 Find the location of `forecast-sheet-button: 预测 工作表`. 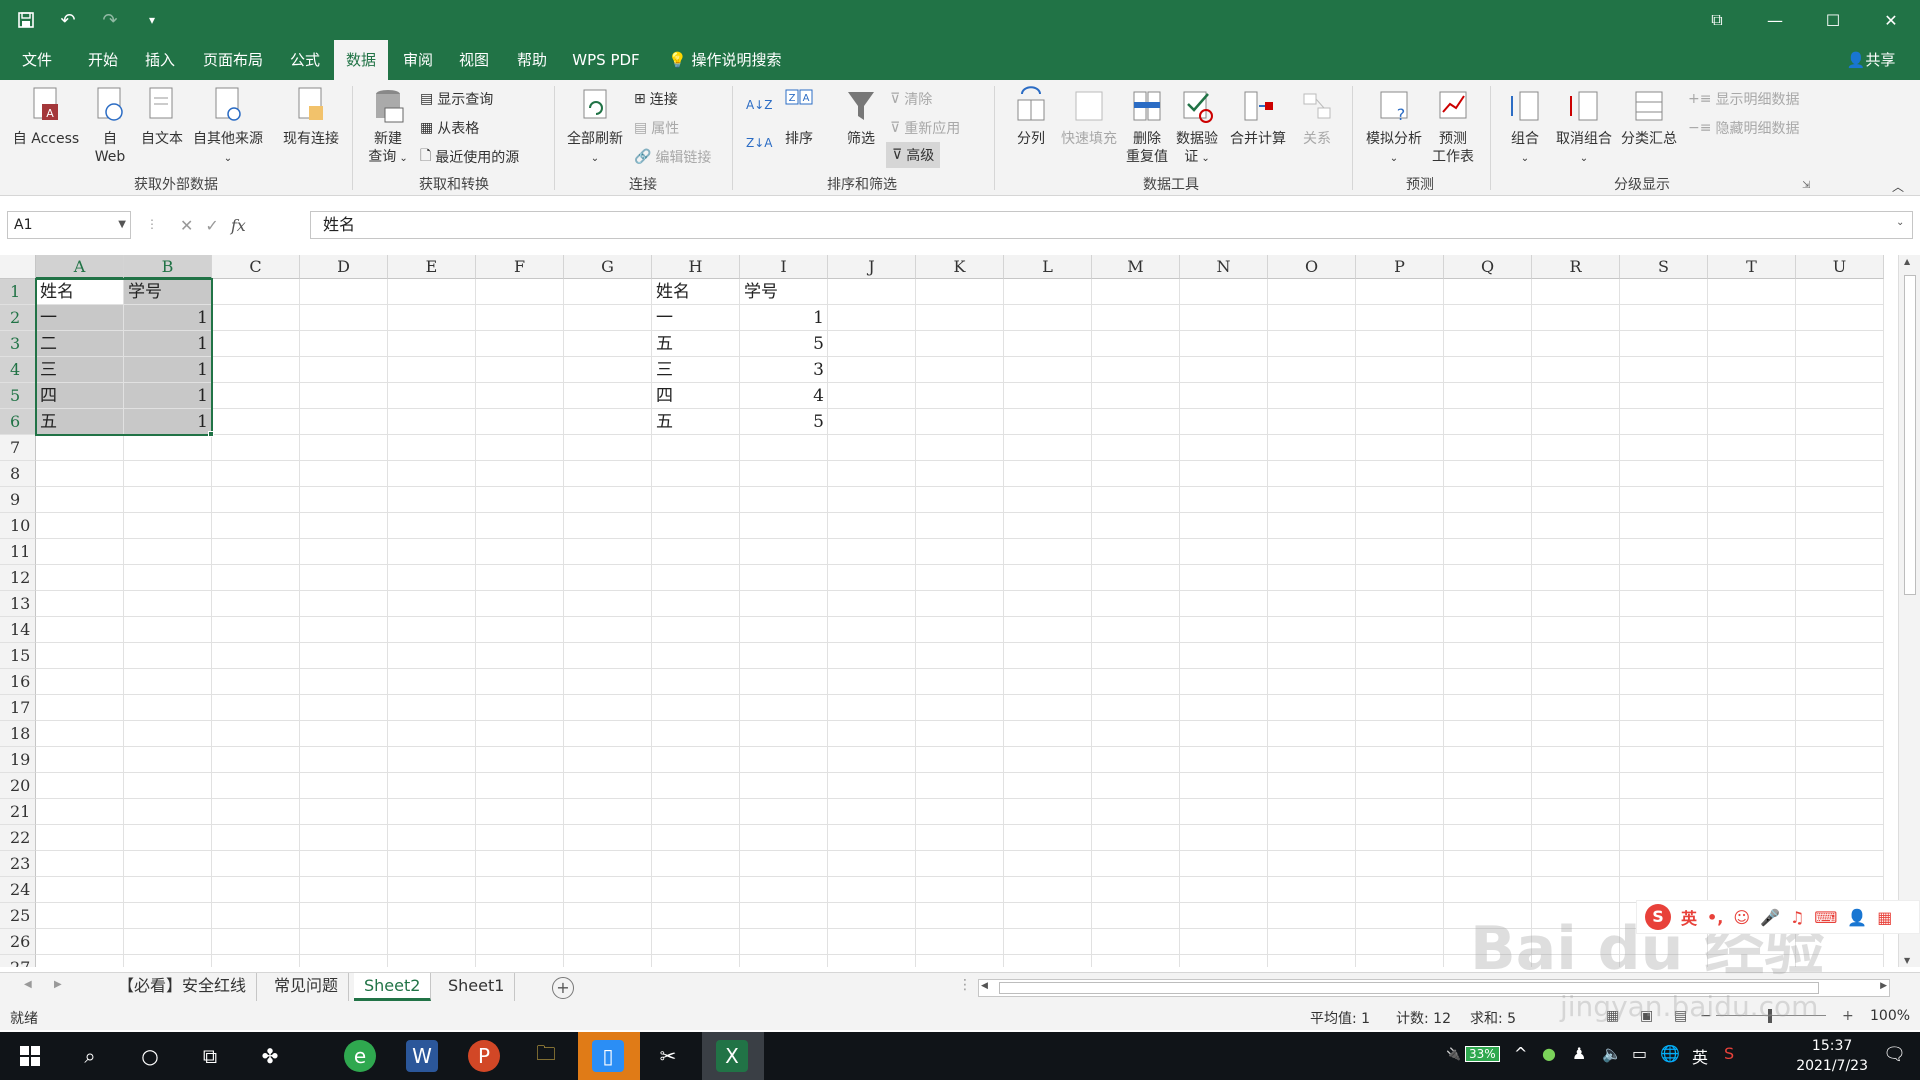

forecast-sheet-button: 预测 工作表 is located at coordinates (1453, 126).